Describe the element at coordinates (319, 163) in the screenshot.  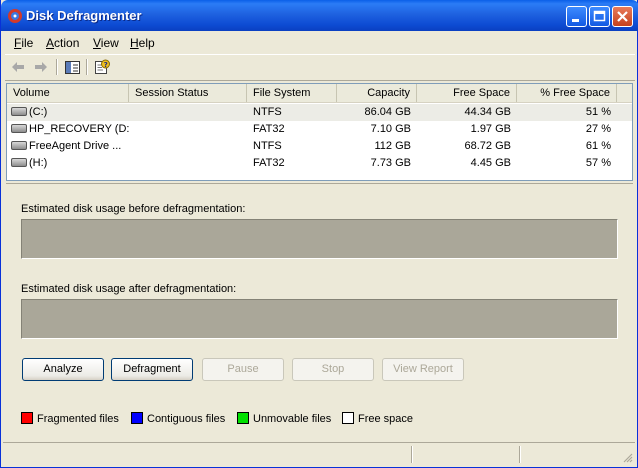
I see `volume-row: (H:) FAT32 7.73 GB 4.45 GB 57 %` at that location.